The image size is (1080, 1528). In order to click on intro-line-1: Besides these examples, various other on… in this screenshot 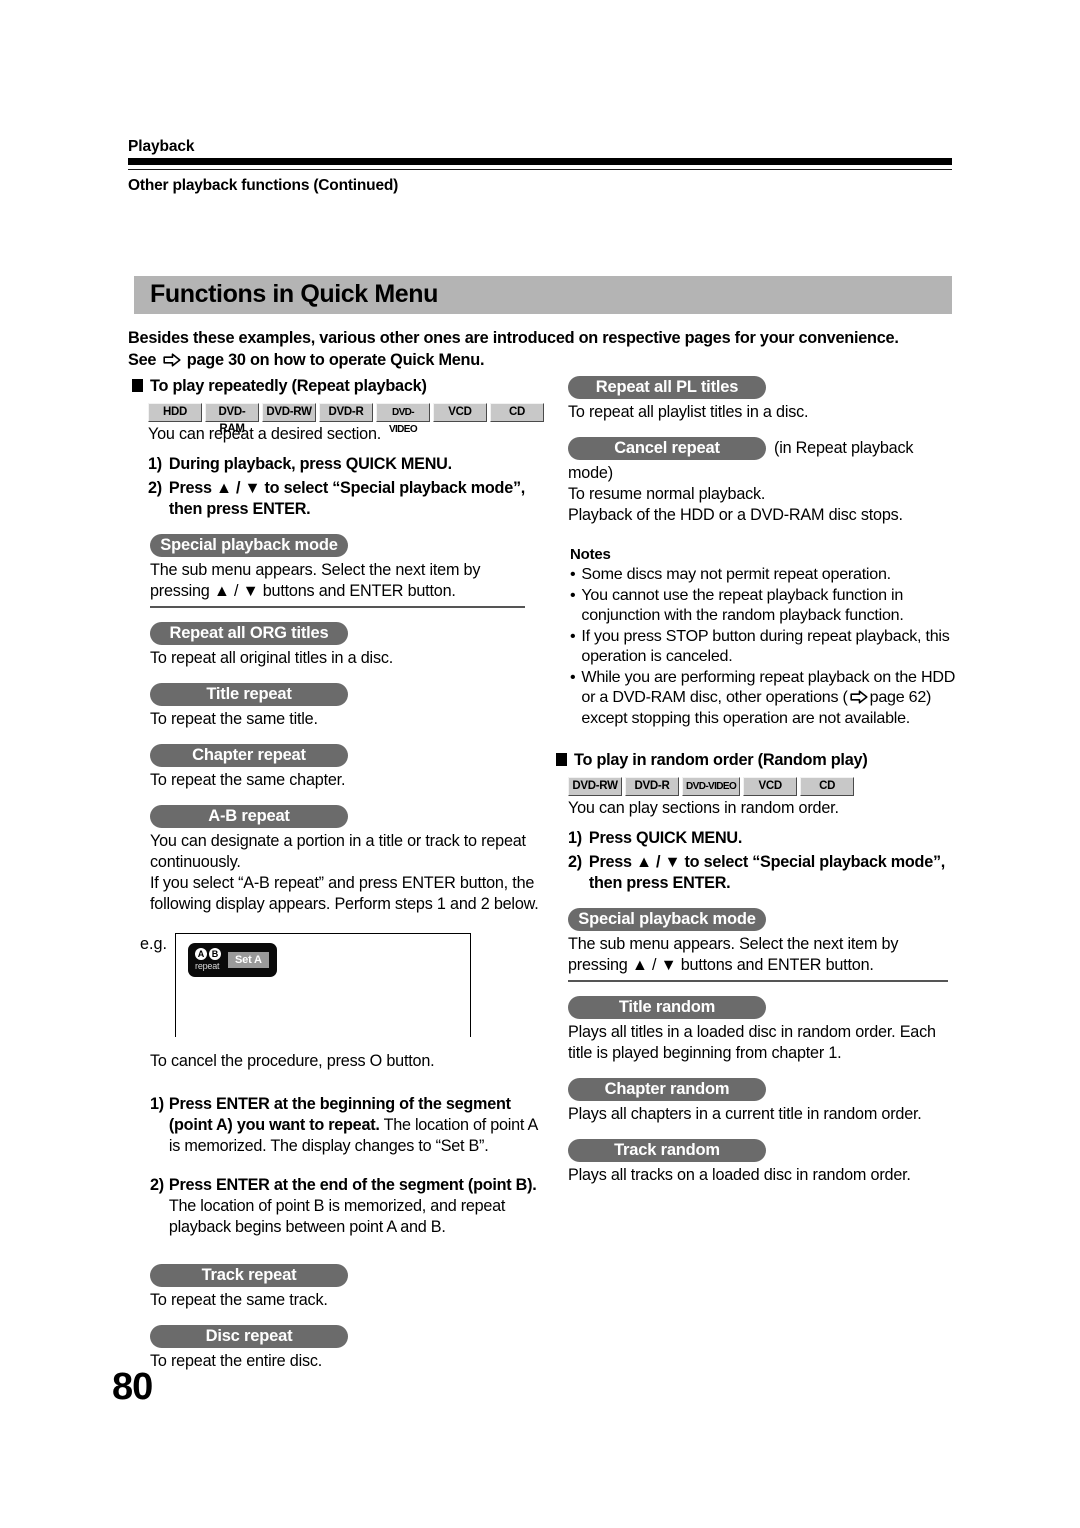, I will do `click(513, 338)`.